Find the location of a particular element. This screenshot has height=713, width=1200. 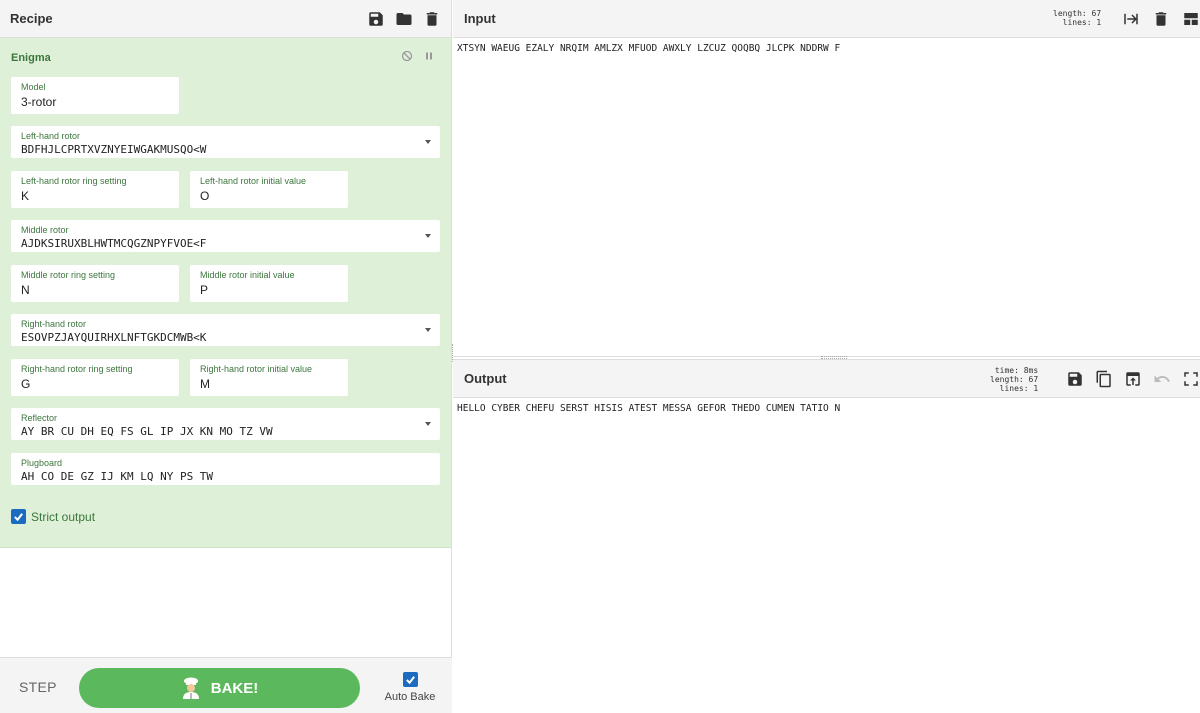

left-rotor-value: BDFHJLCPRTXVZNYEIWGAKMUSQO<W is located at coordinates (114, 149).